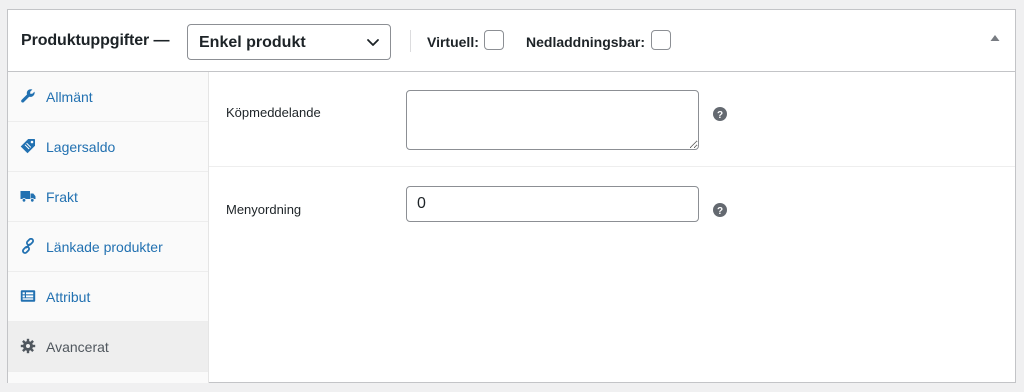  I want to click on menu-order-input, so click(552, 204).